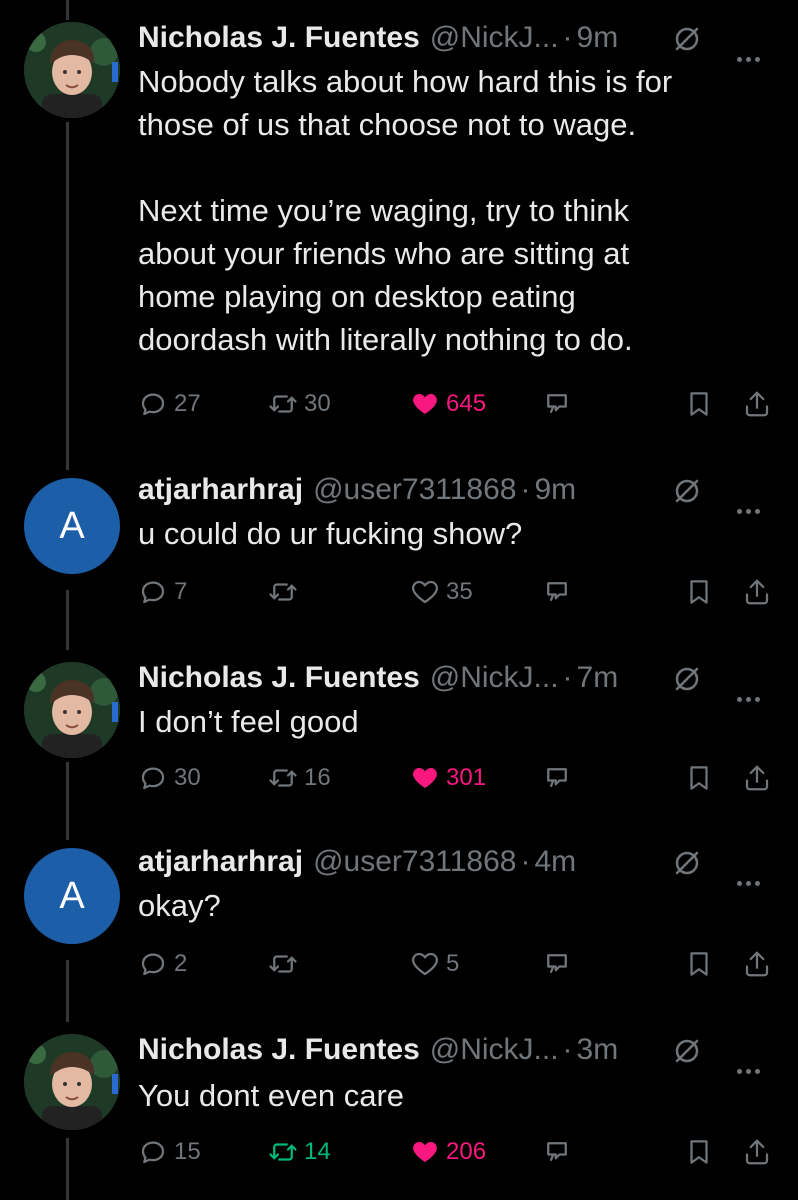  What do you see at coordinates (187, 1151) in the screenshot?
I see `reply-count: 15` at bounding box center [187, 1151].